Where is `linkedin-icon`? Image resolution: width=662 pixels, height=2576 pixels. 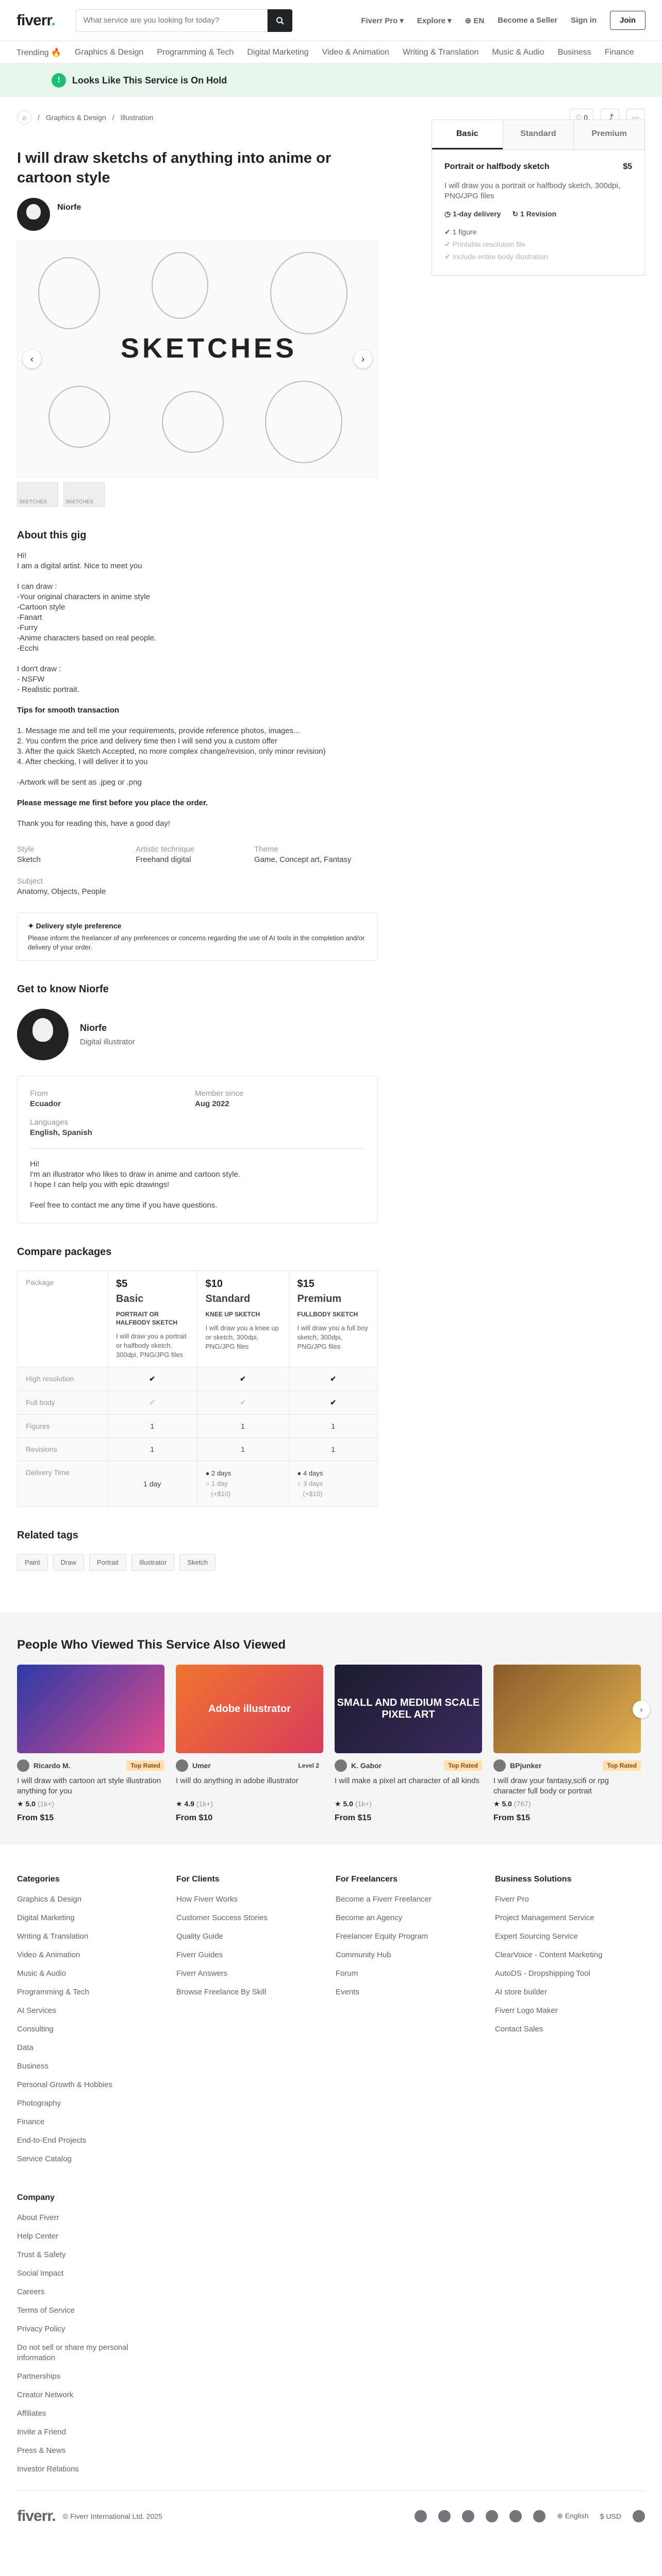 linkedin-icon is located at coordinates (468, 2516).